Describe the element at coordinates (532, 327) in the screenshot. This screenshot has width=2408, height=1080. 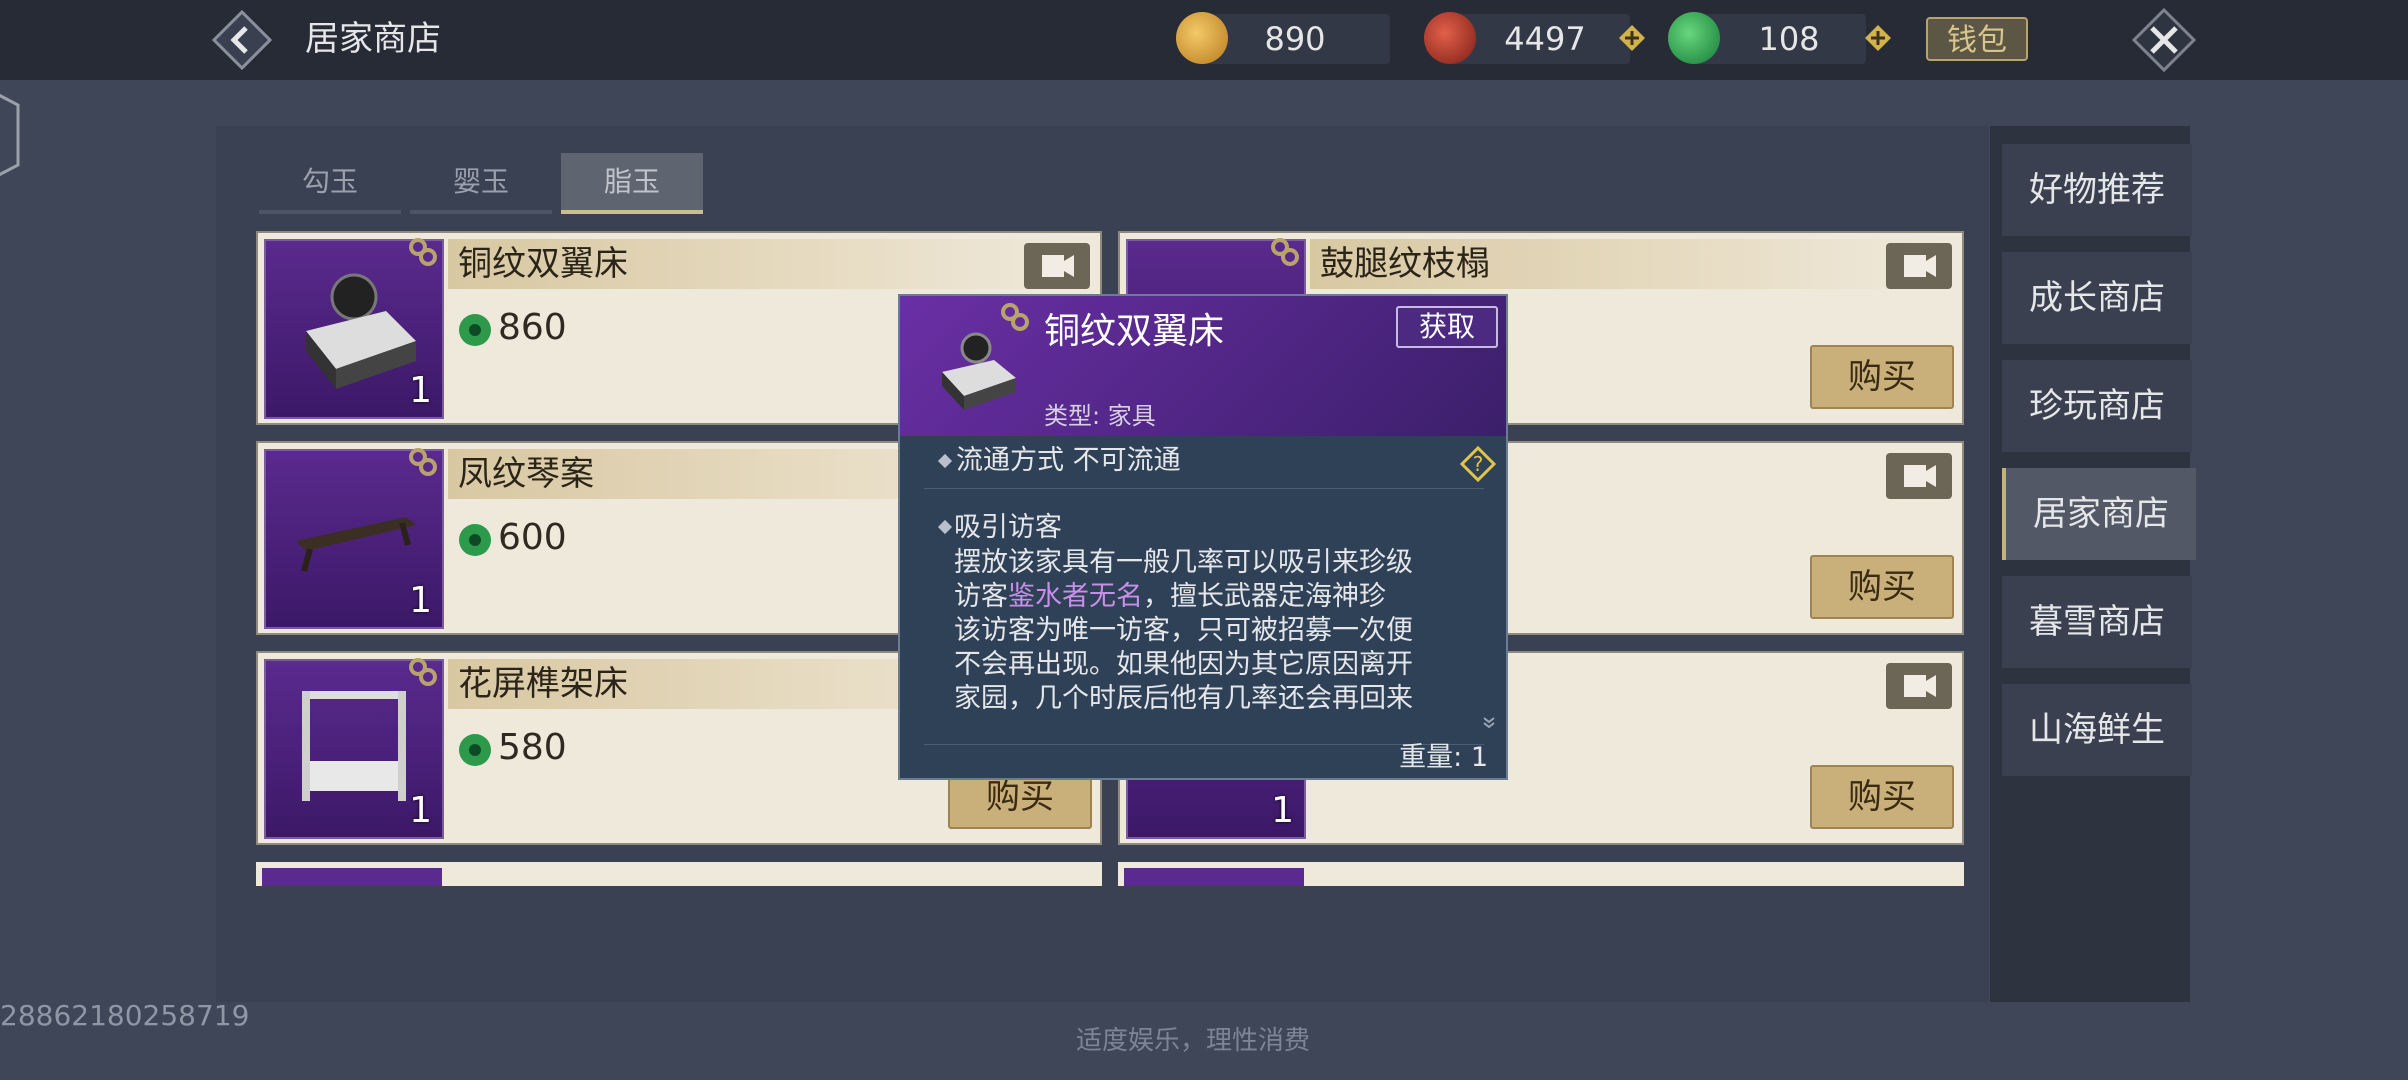
I see `item-price: 860` at that location.